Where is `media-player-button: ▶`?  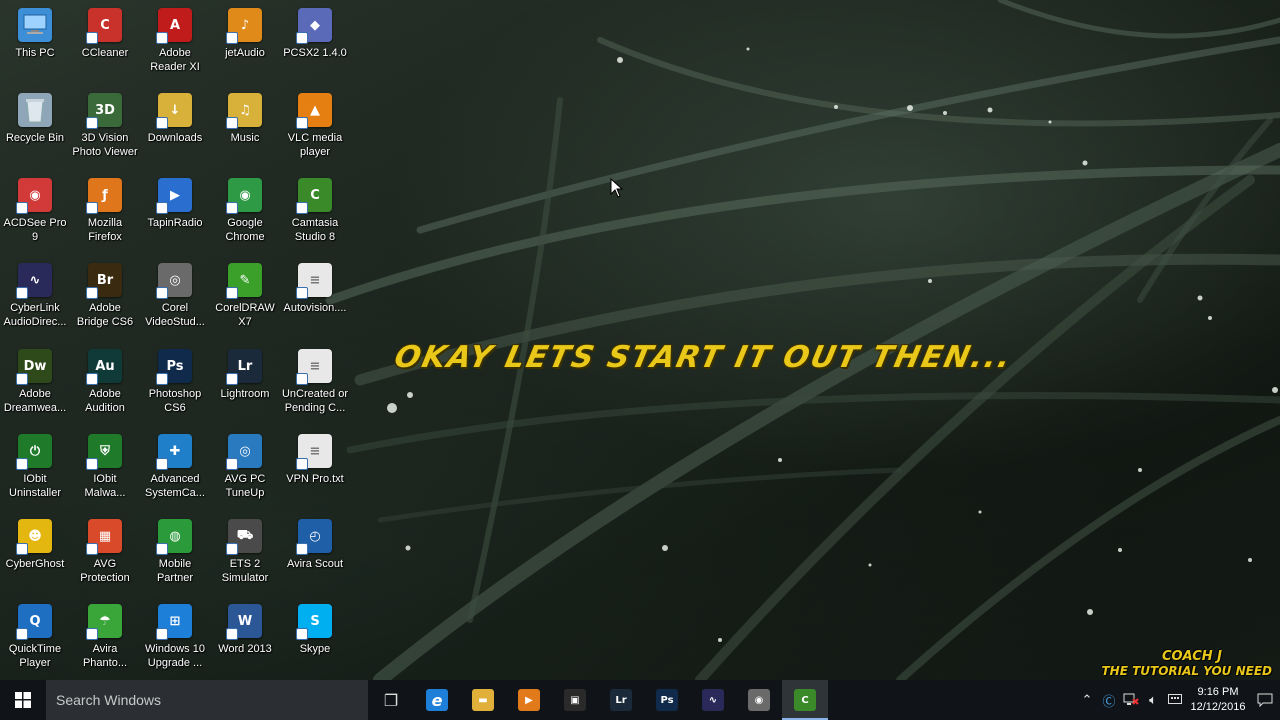 media-player-button: ▶ is located at coordinates (529, 700).